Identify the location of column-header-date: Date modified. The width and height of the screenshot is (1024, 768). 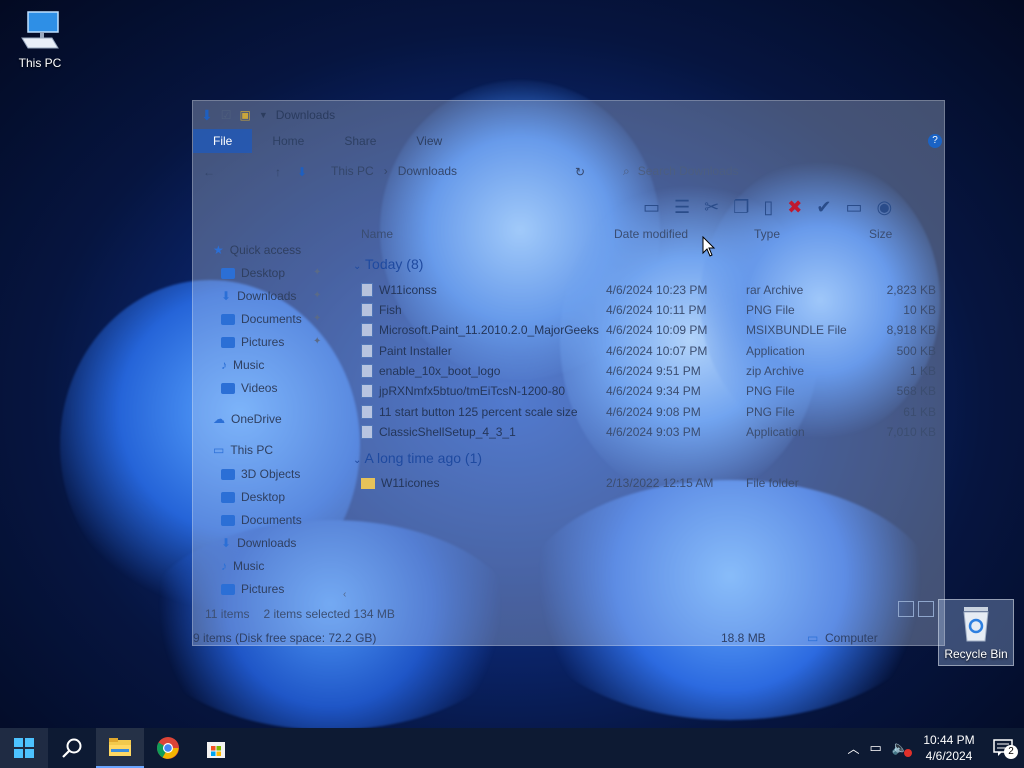
(651, 234).